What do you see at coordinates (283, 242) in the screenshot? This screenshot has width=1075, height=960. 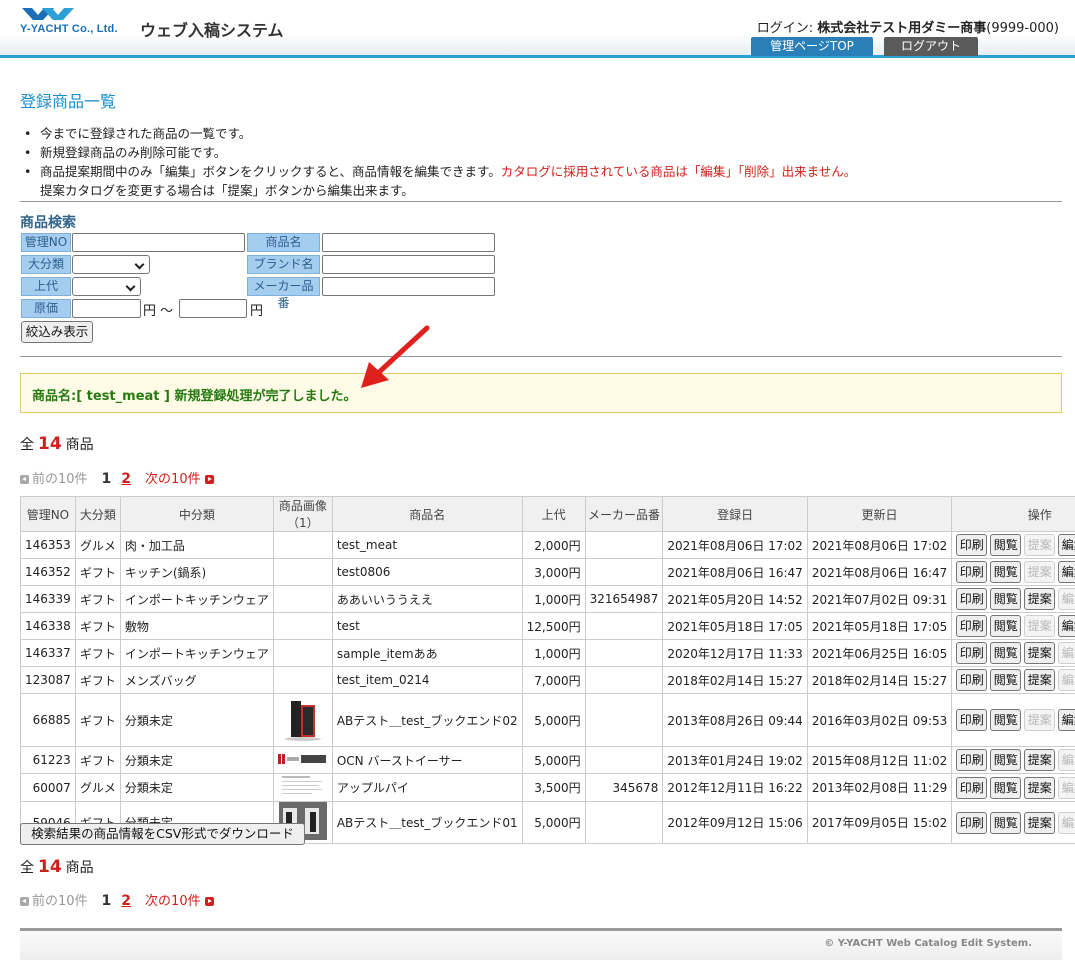 I see `label-product-name: 商品名` at bounding box center [283, 242].